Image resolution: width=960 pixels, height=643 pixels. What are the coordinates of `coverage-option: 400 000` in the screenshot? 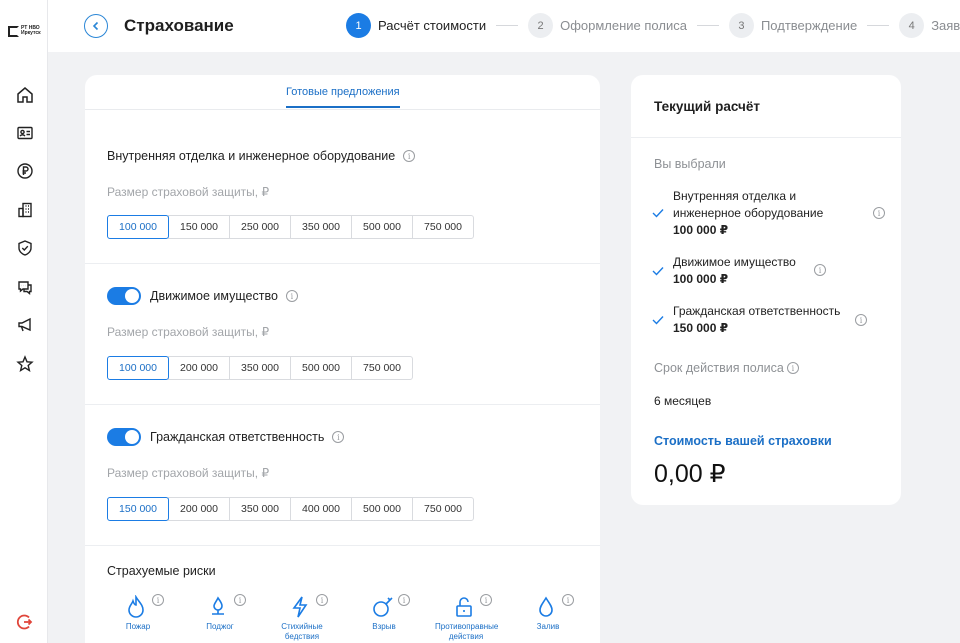 It's located at (321, 509).